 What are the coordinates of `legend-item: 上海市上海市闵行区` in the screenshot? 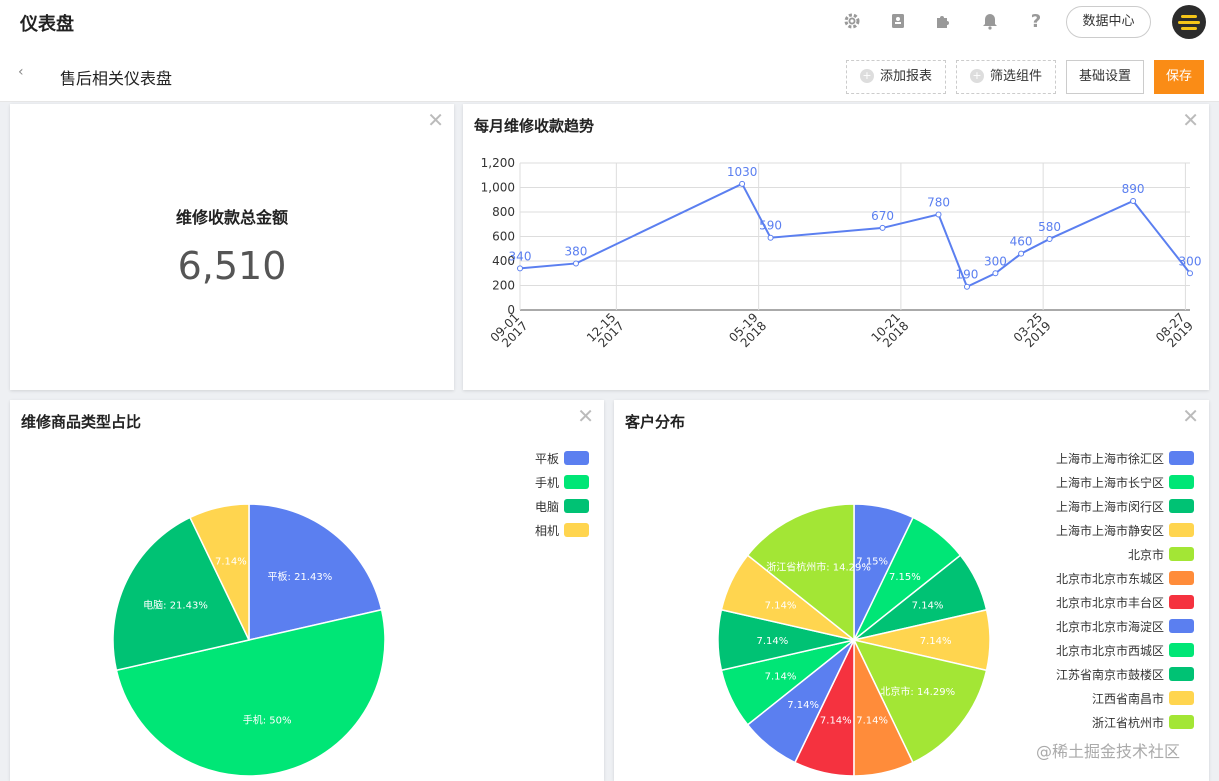 It's located at (1044, 506).